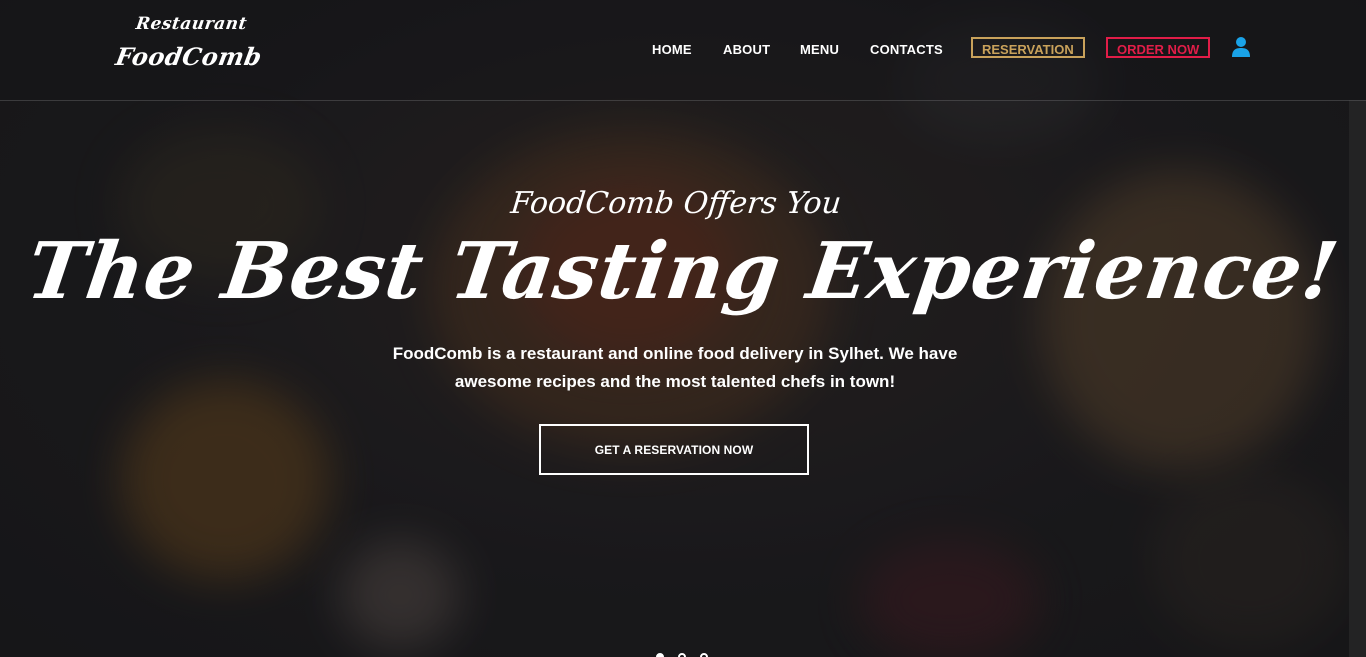  I want to click on order-now-button: ORDER NOW, so click(1158, 47).